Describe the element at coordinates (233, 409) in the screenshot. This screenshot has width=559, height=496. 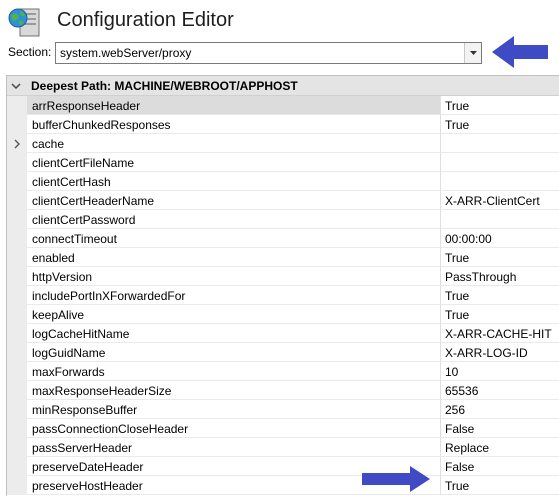
I see `property-name: minResponseBuffer` at that location.